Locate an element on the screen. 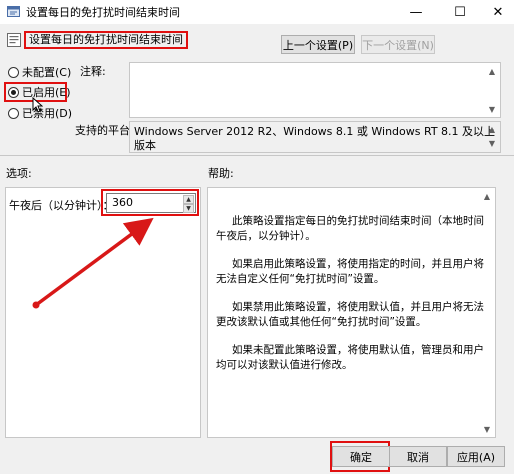 Image resolution: width=514 pixels, height=474 pixels. cancel-button: 取消 is located at coordinates (418, 456).